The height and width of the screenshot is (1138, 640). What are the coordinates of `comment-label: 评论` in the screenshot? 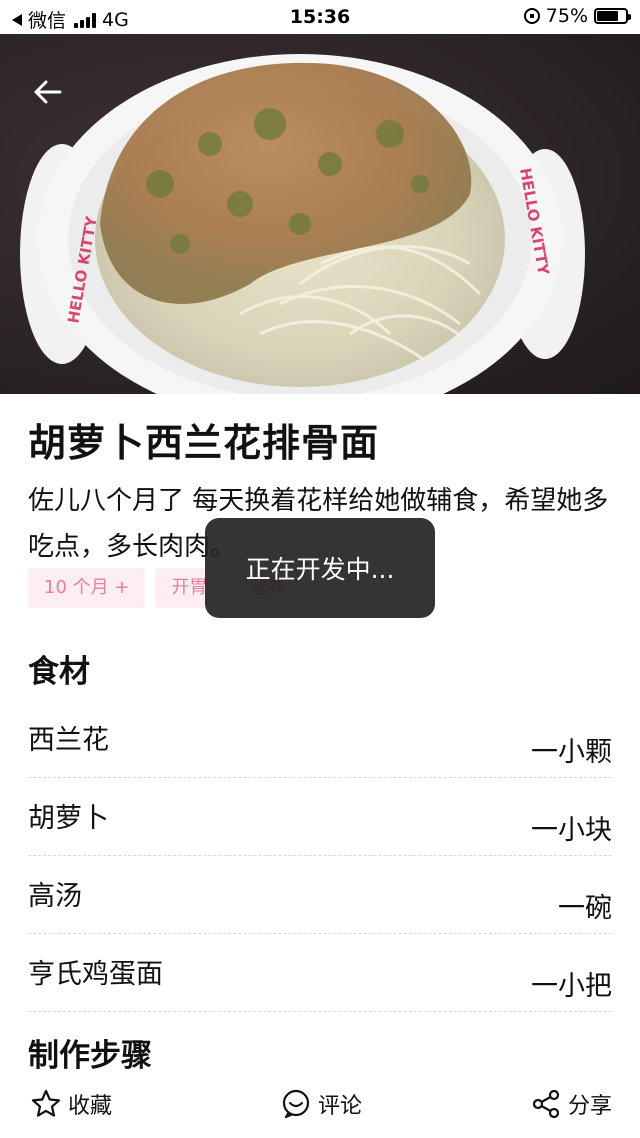 It's located at (340, 1106).